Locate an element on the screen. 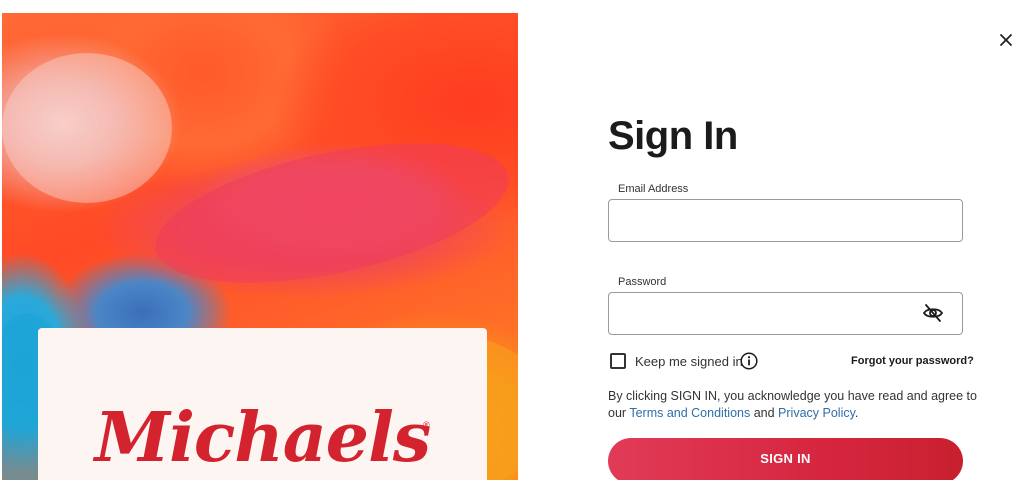 Image resolution: width=1024 pixels, height=480 pixels. legal-suffix: . is located at coordinates (856, 413).